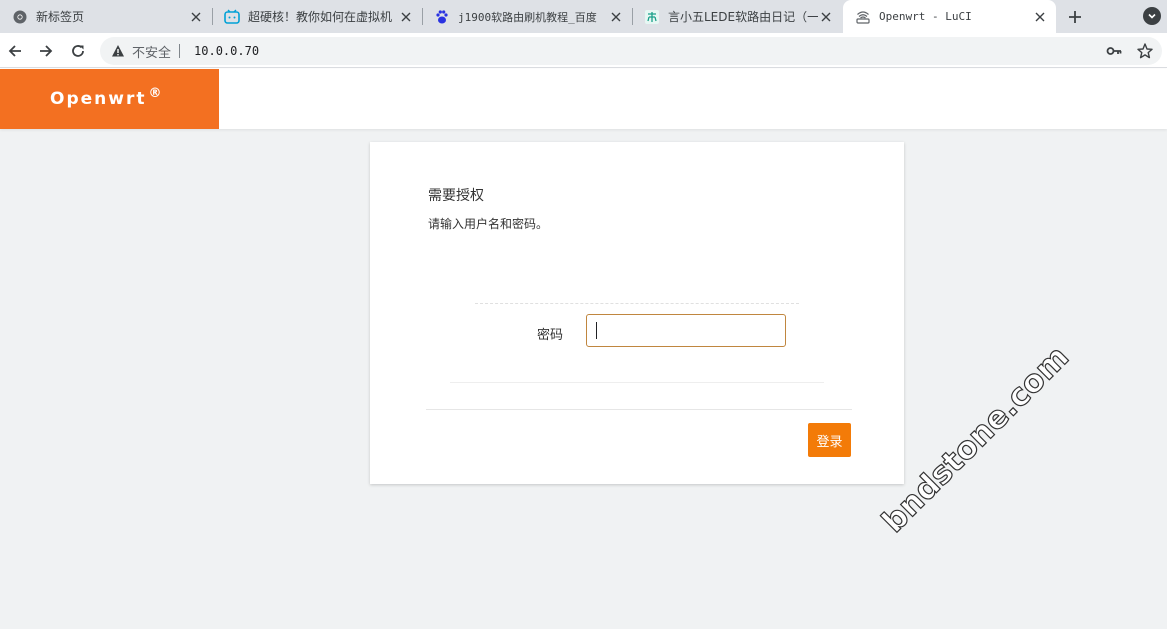 Image resolution: width=1167 pixels, height=629 pixels. What do you see at coordinates (1114, 51) in the screenshot?
I see `key-icon` at bounding box center [1114, 51].